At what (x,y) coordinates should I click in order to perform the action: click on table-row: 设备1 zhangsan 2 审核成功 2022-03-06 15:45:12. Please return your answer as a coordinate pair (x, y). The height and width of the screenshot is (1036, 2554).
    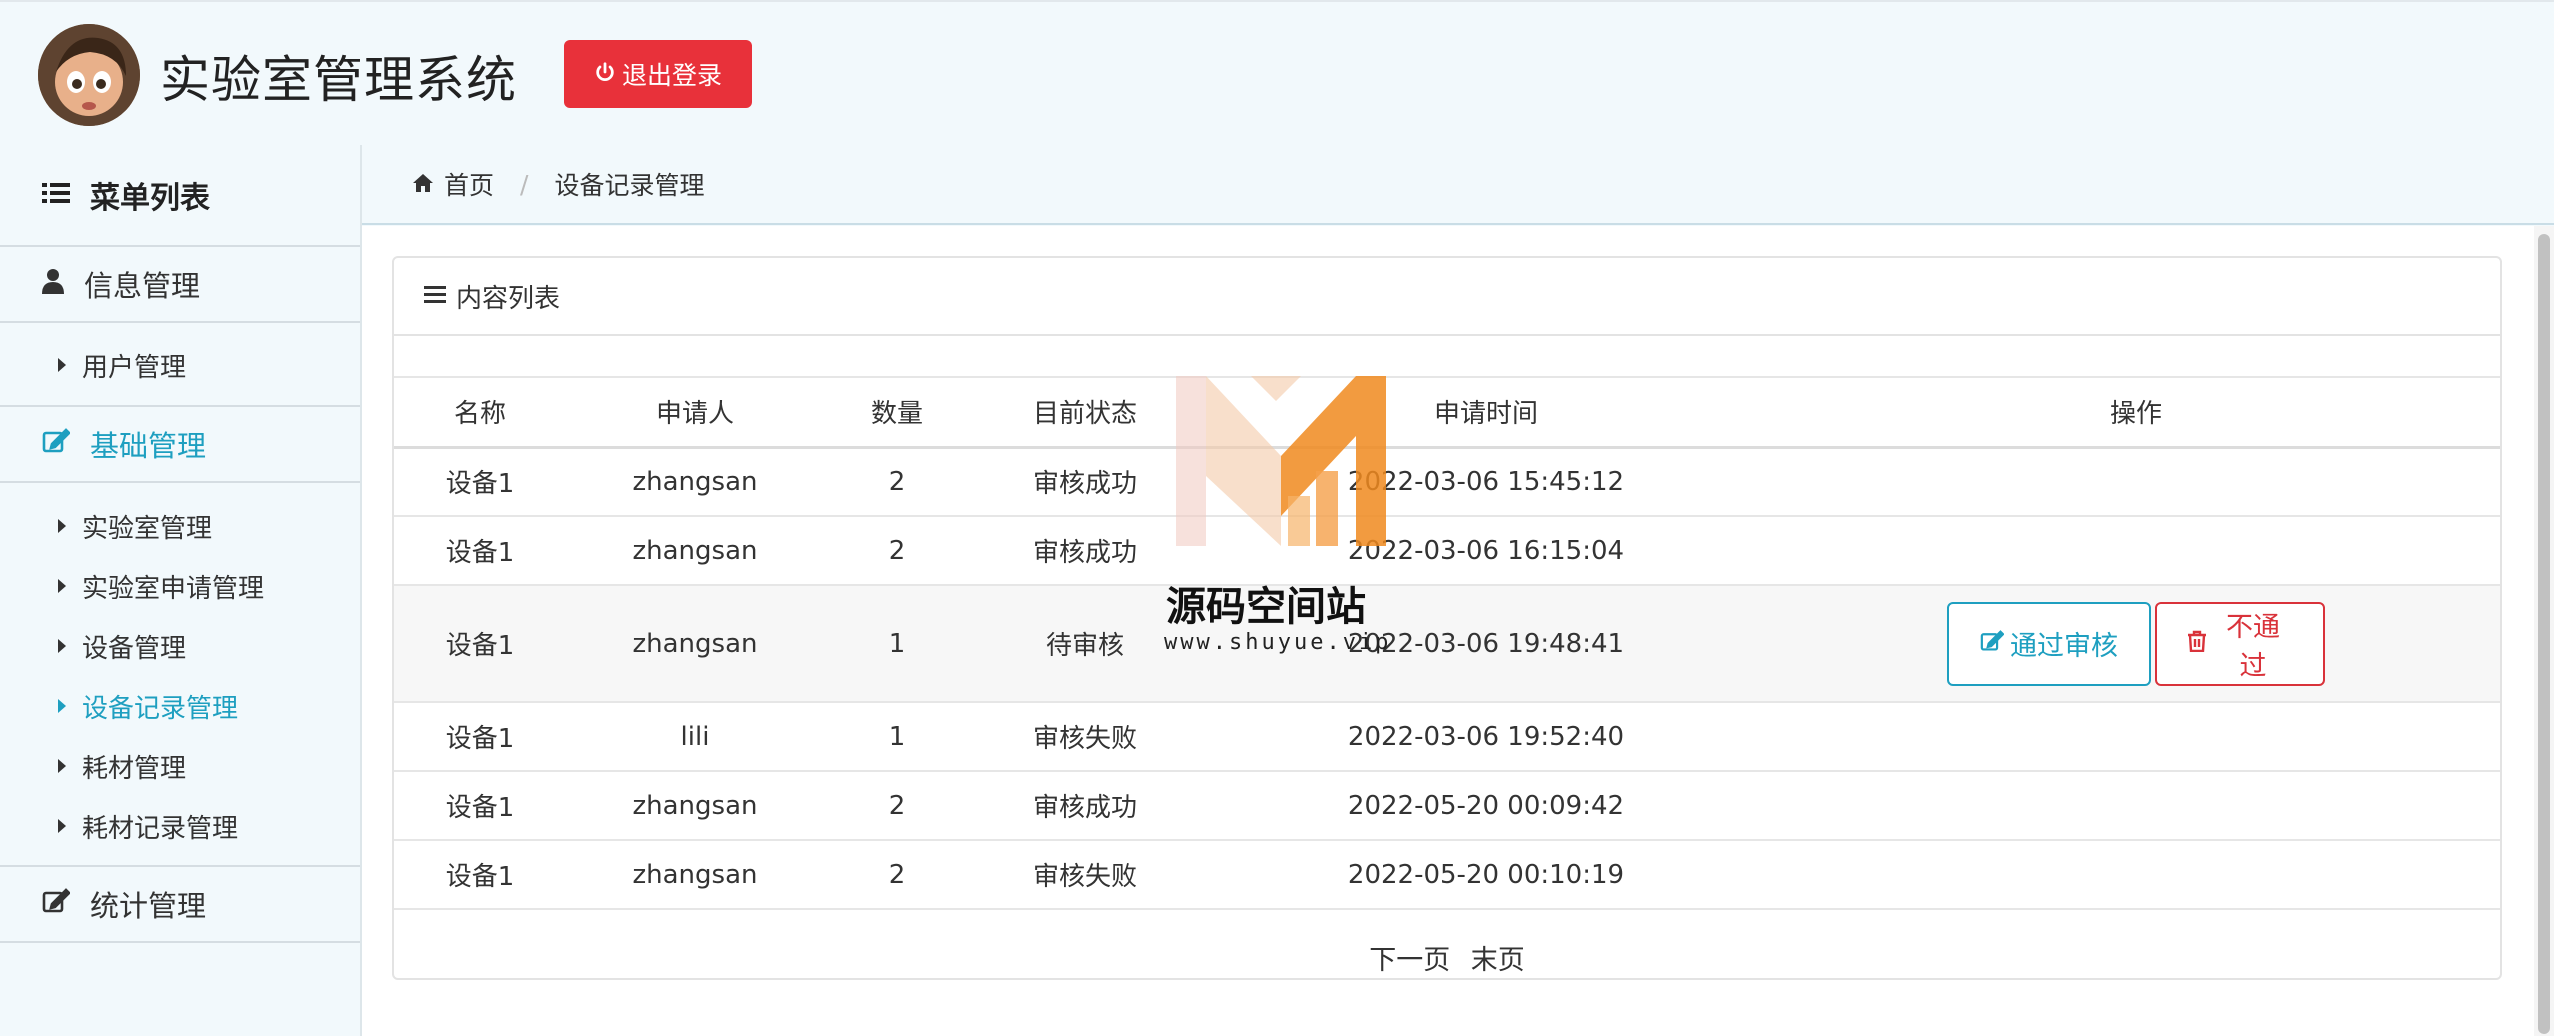
    Looking at the image, I should click on (1447, 482).